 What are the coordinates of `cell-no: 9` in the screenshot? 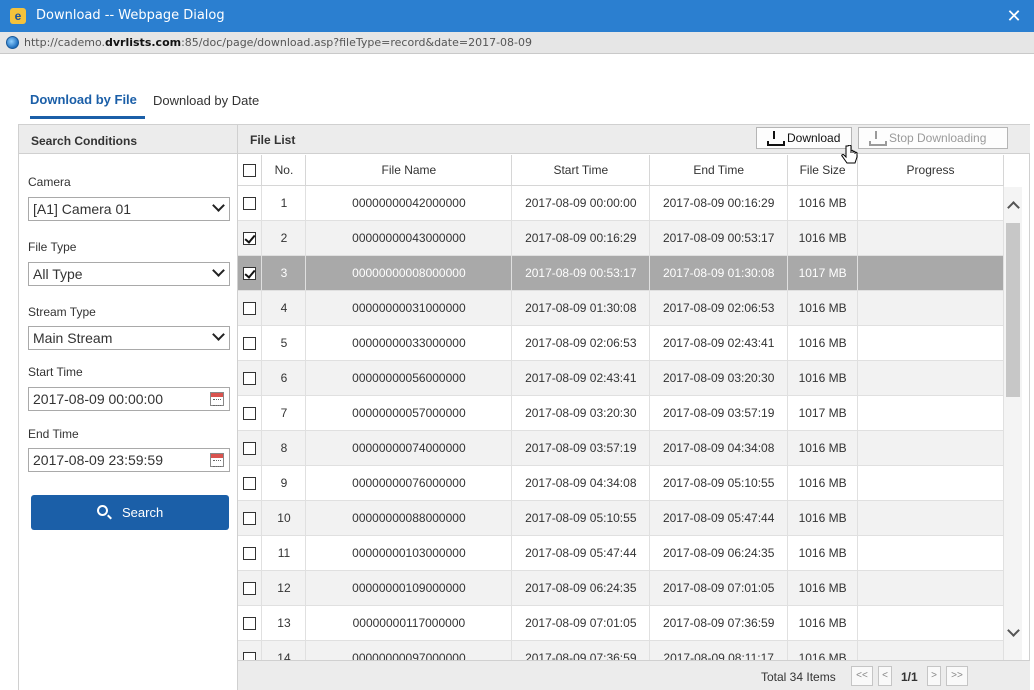 It's located at (284, 483).